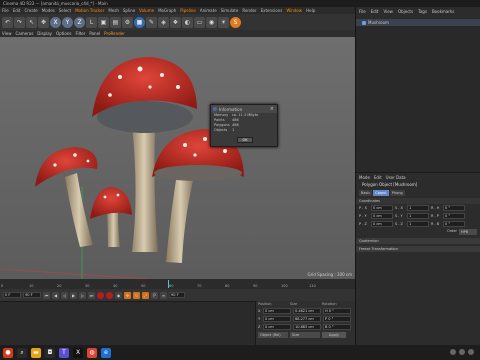 The height and width of the screenshot is (360, 480). I want to click on light-icon: ☀, so click(223, 22).